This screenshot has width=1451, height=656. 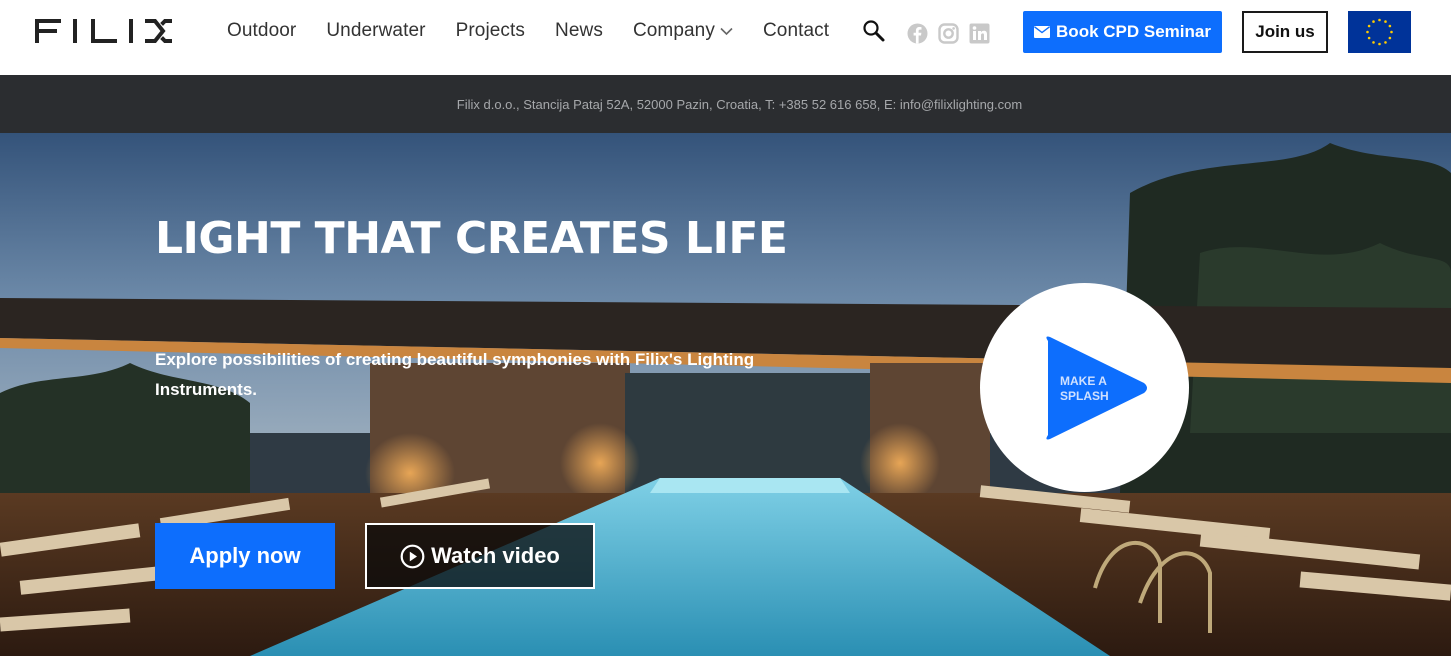 I want to click on nav-news: News, so click(x=579, y=31).